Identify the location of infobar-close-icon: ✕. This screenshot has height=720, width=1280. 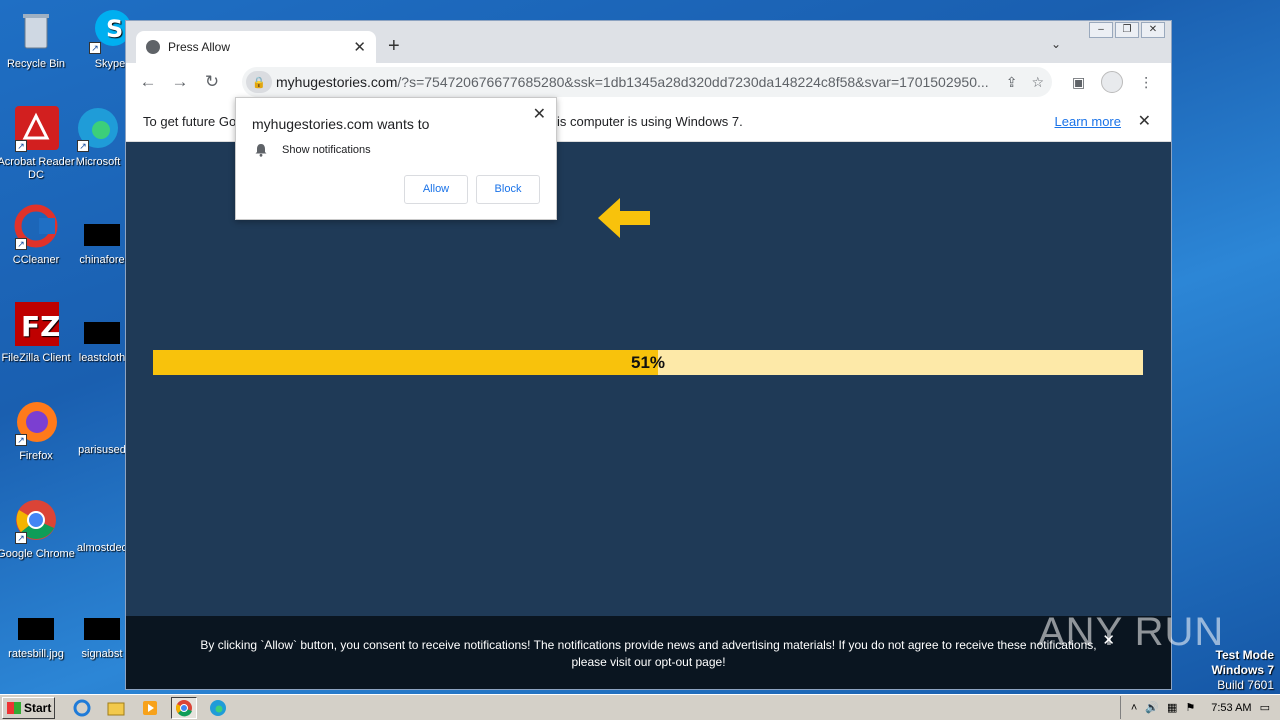
(1144, 121).